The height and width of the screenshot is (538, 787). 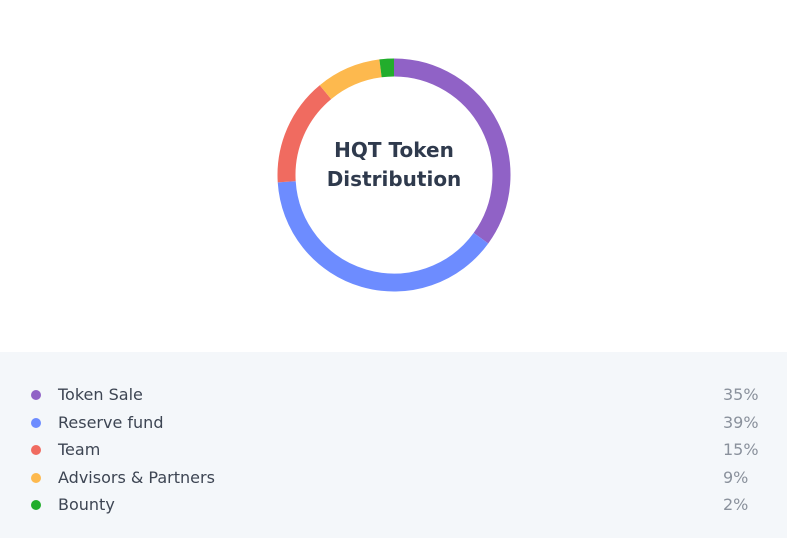 What do you see at coordinates (736, 504) in the screenshot?
I see `legend-value: 2%` at bounding box center [736, 504].